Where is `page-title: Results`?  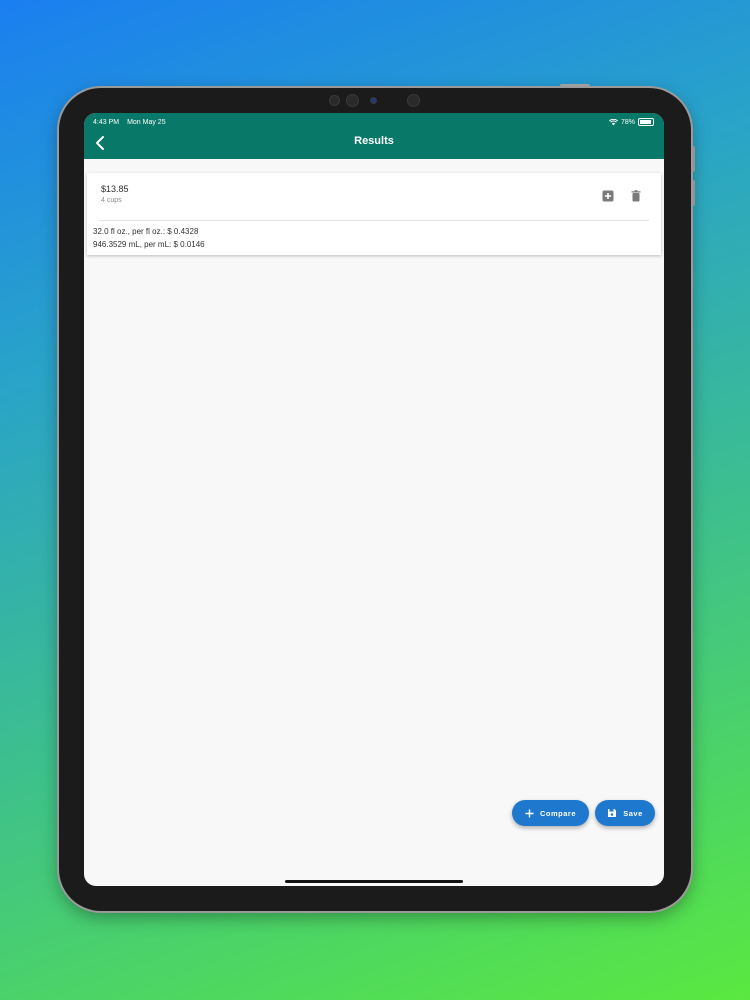
page-title: Results is located at coordinates (374, 141).